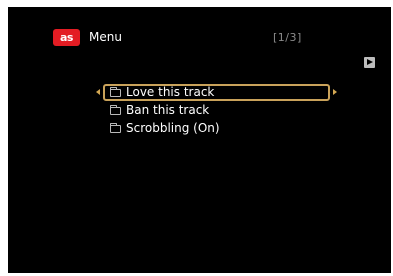 Image resolution: width=393 pixels, height=276 pixels. I want to click on arrow-right-icon, so click(335, 92).